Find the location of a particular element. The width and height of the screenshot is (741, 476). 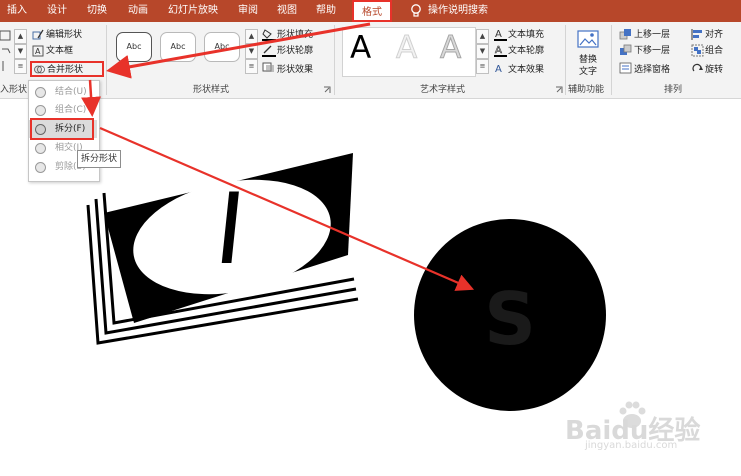

shape-effects-icon is located at coordinates (268, 67).